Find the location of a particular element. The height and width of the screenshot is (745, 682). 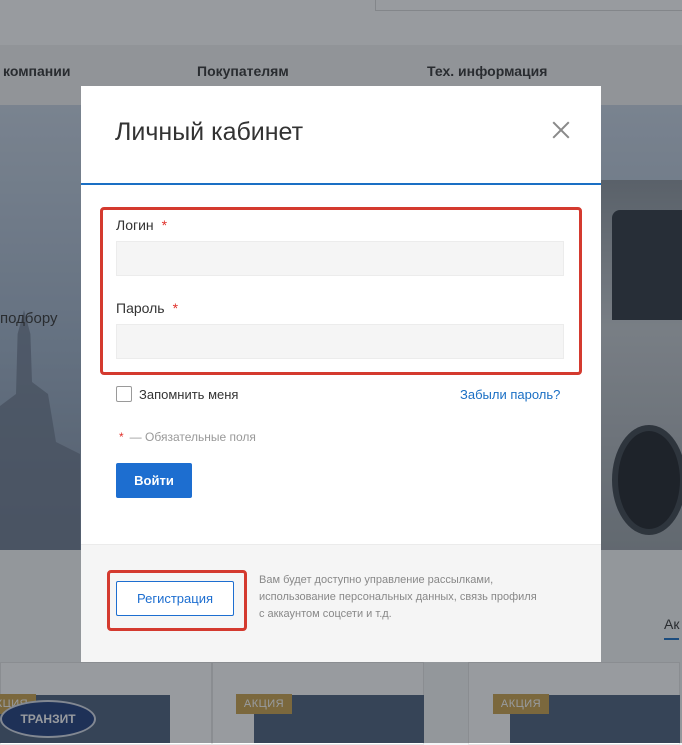

modal-header: Личный кабинет is located at coordinates (341, 135).